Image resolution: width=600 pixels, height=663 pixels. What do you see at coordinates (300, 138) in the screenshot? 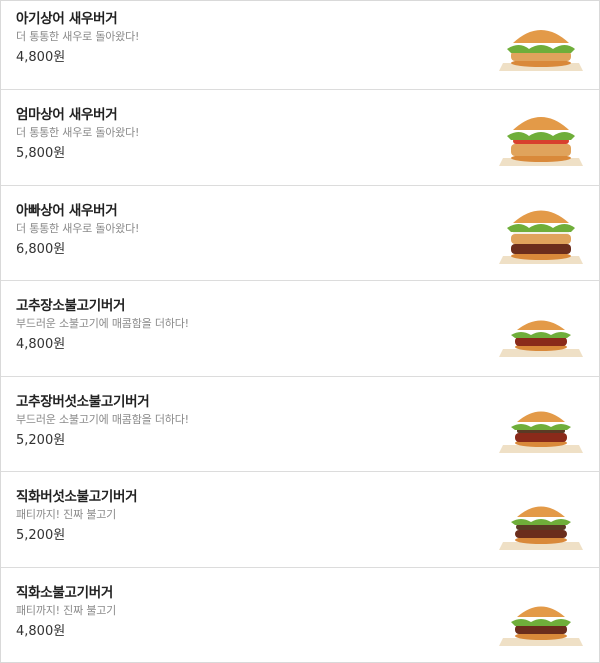
I see `menu-item-mom-shark-shrimp-burger: 엄마상어 새우버거 더 통통한 새우로 돌아왔다! 5,800원` at bounding box center [300, 138].